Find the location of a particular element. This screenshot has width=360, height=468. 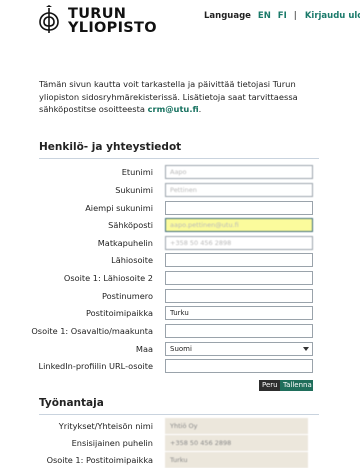

linkedin-label: LinkedIn-profiilin URL-osoite is located at coordinates (95, 366).